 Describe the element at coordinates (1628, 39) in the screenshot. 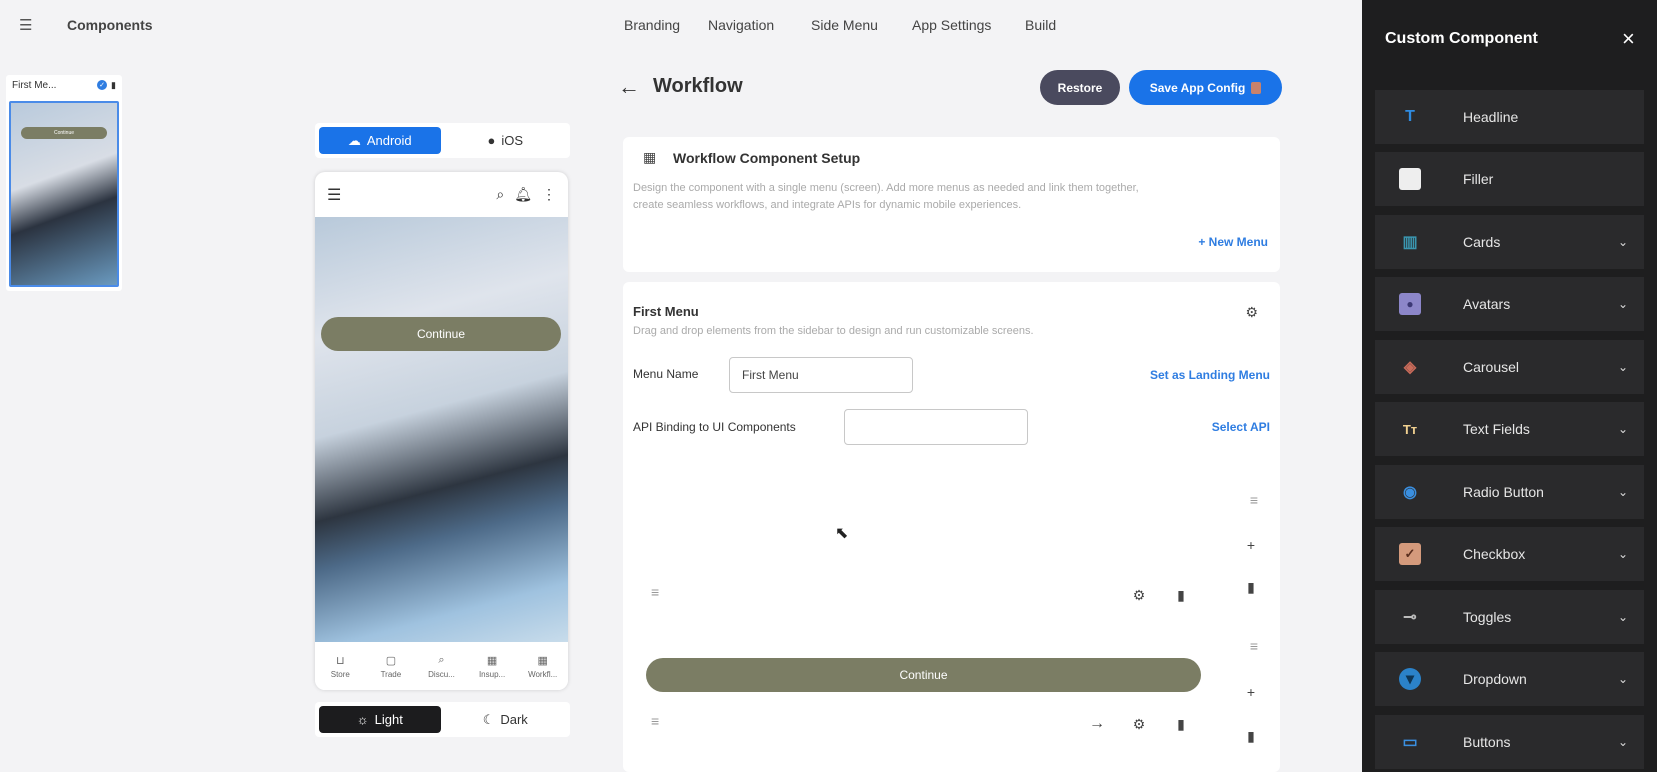

I see `close-icon: ×` at that location.